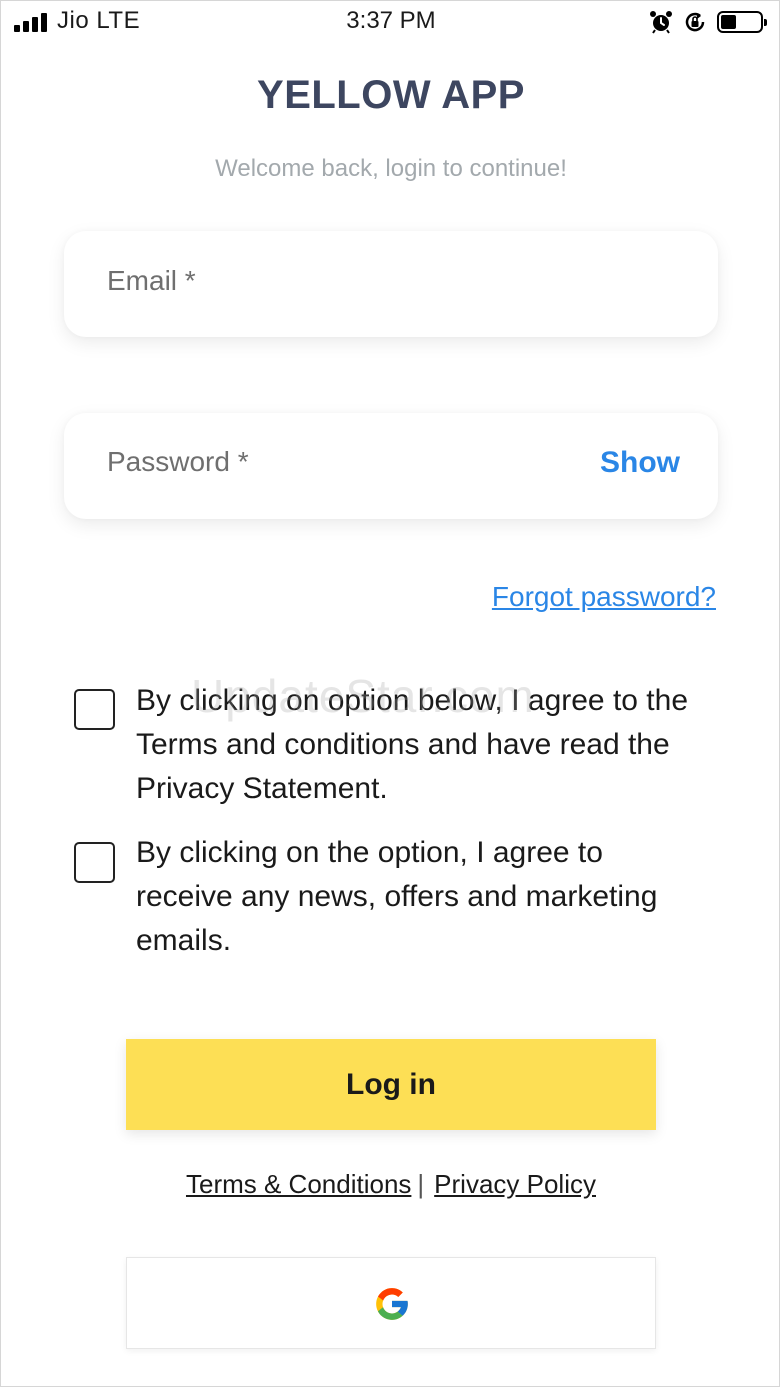  What do you see at coordinates (390, 22) in the screenshot?
I see `status-bar: Jio LTE 3:37 PM` at bounding box center [390, 22].